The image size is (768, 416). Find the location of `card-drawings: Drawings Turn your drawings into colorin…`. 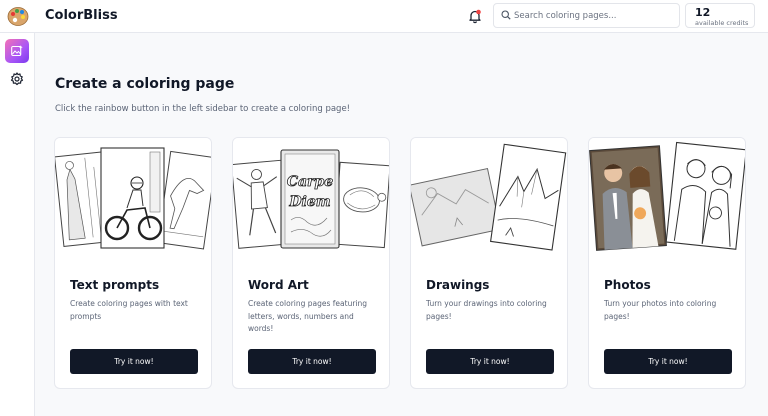

card-drawings: Drawings Turn your drawings into colorin… is located at coordinates (489, 263).